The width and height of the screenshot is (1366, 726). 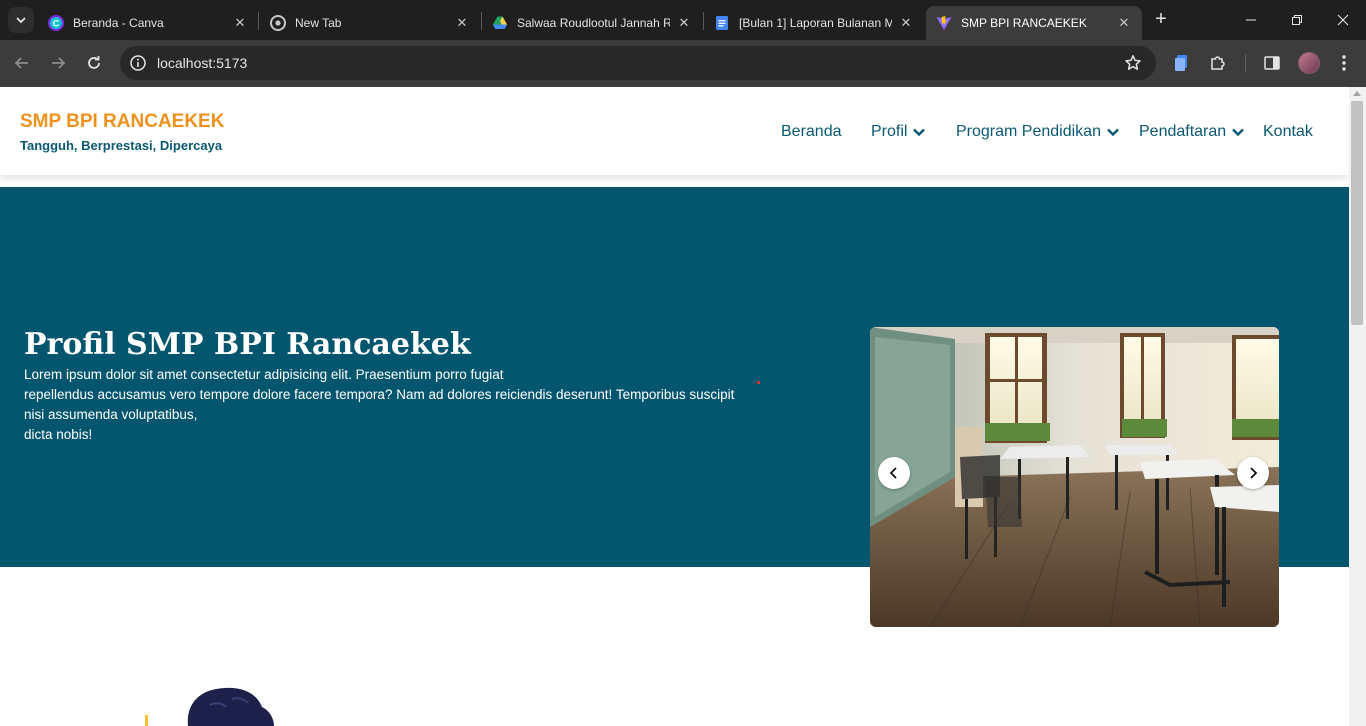 I want to click on forward-button, so click(x=58, y=63).